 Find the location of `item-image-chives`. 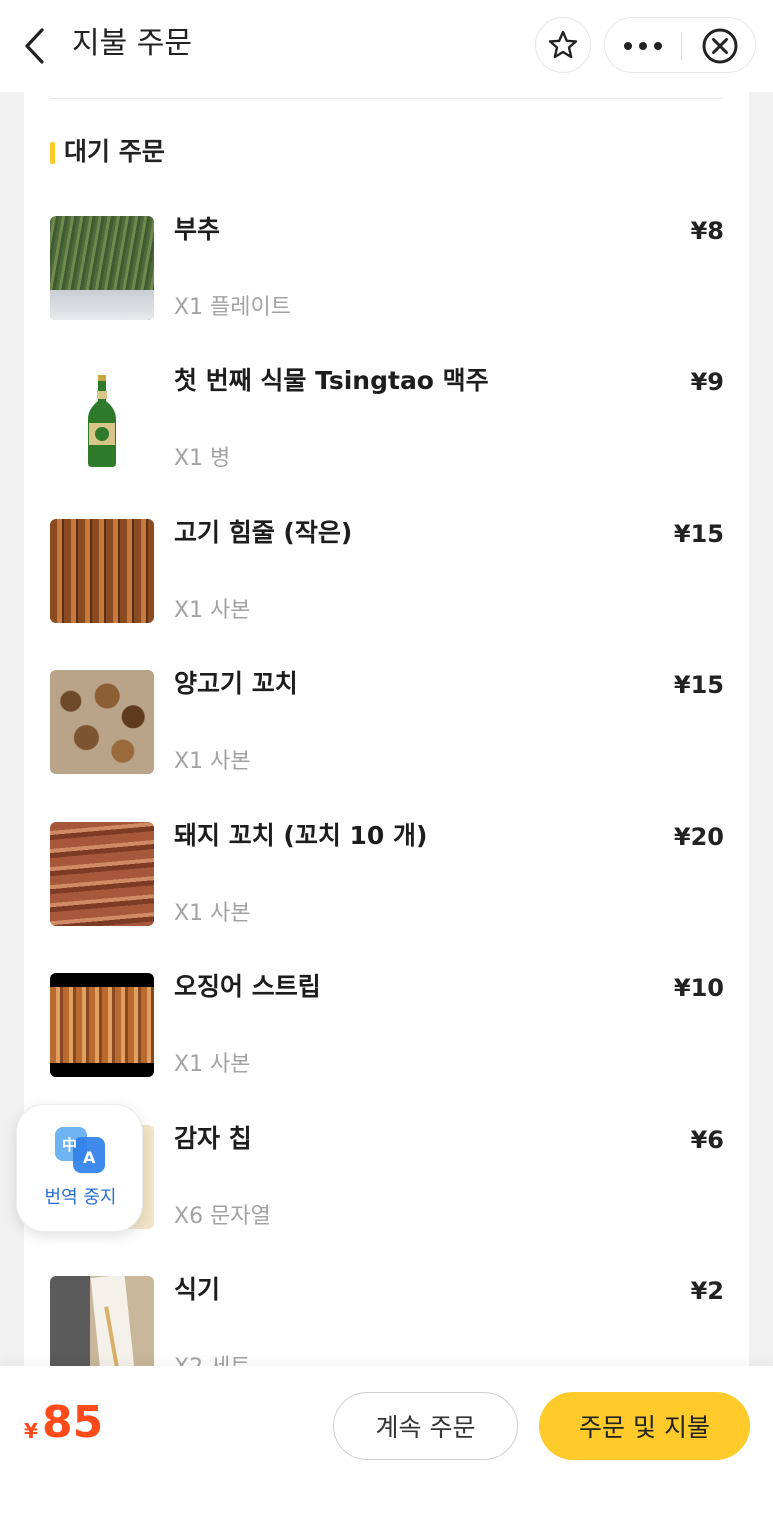

item-image-chives is located at coordinates (102, 268).